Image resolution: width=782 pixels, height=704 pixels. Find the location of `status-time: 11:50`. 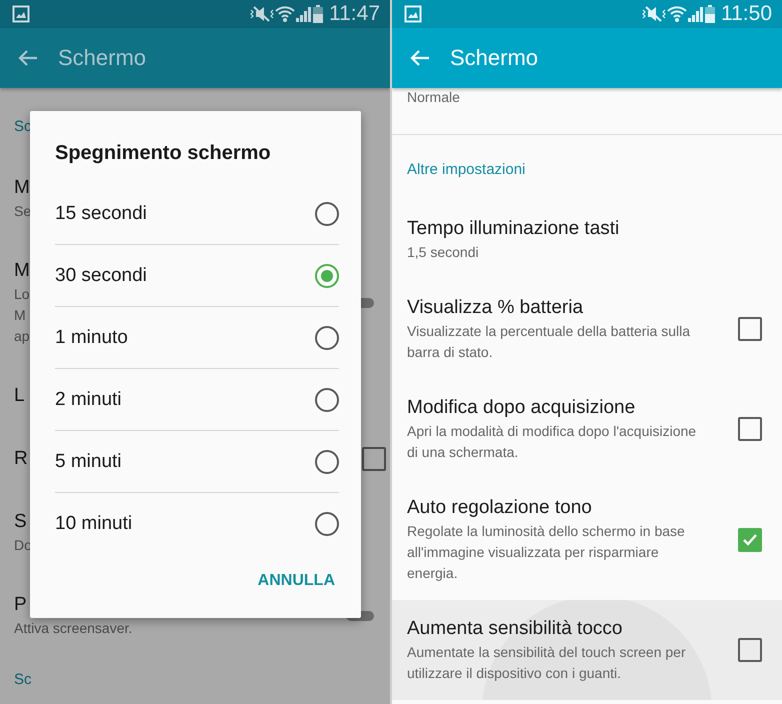

status-time: 11:50 is located at coordinates (746, 14).